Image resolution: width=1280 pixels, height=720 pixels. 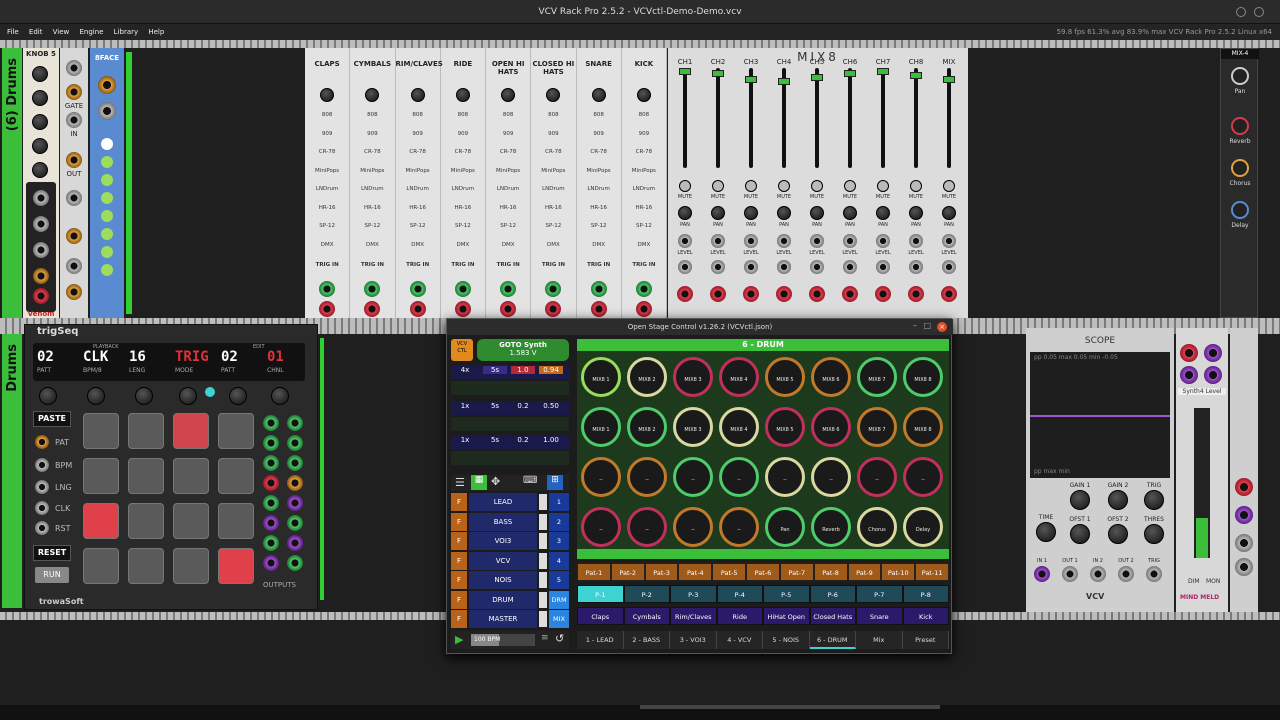 I want to click on preset-button: P-5, so click(x=786, y=594).